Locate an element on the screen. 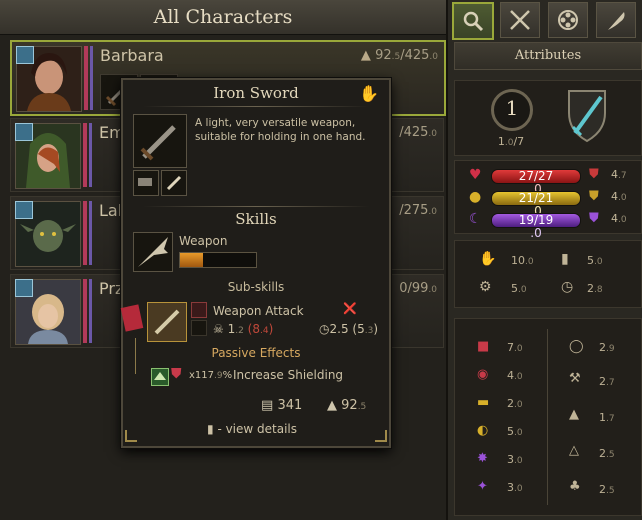 The width and height of the screenshot is (642, 520). tab-journal is located at coordinates (616, 20).